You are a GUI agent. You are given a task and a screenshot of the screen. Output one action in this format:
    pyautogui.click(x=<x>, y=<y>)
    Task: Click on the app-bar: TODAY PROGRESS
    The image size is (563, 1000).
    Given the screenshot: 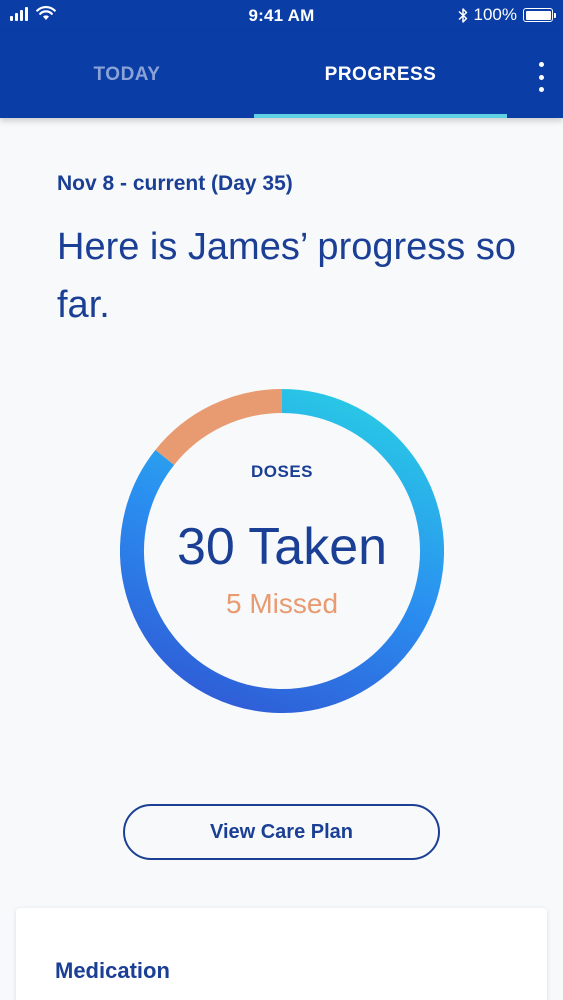 What is the action you would take?
    pyautogui.click(x=281, y=75)
    